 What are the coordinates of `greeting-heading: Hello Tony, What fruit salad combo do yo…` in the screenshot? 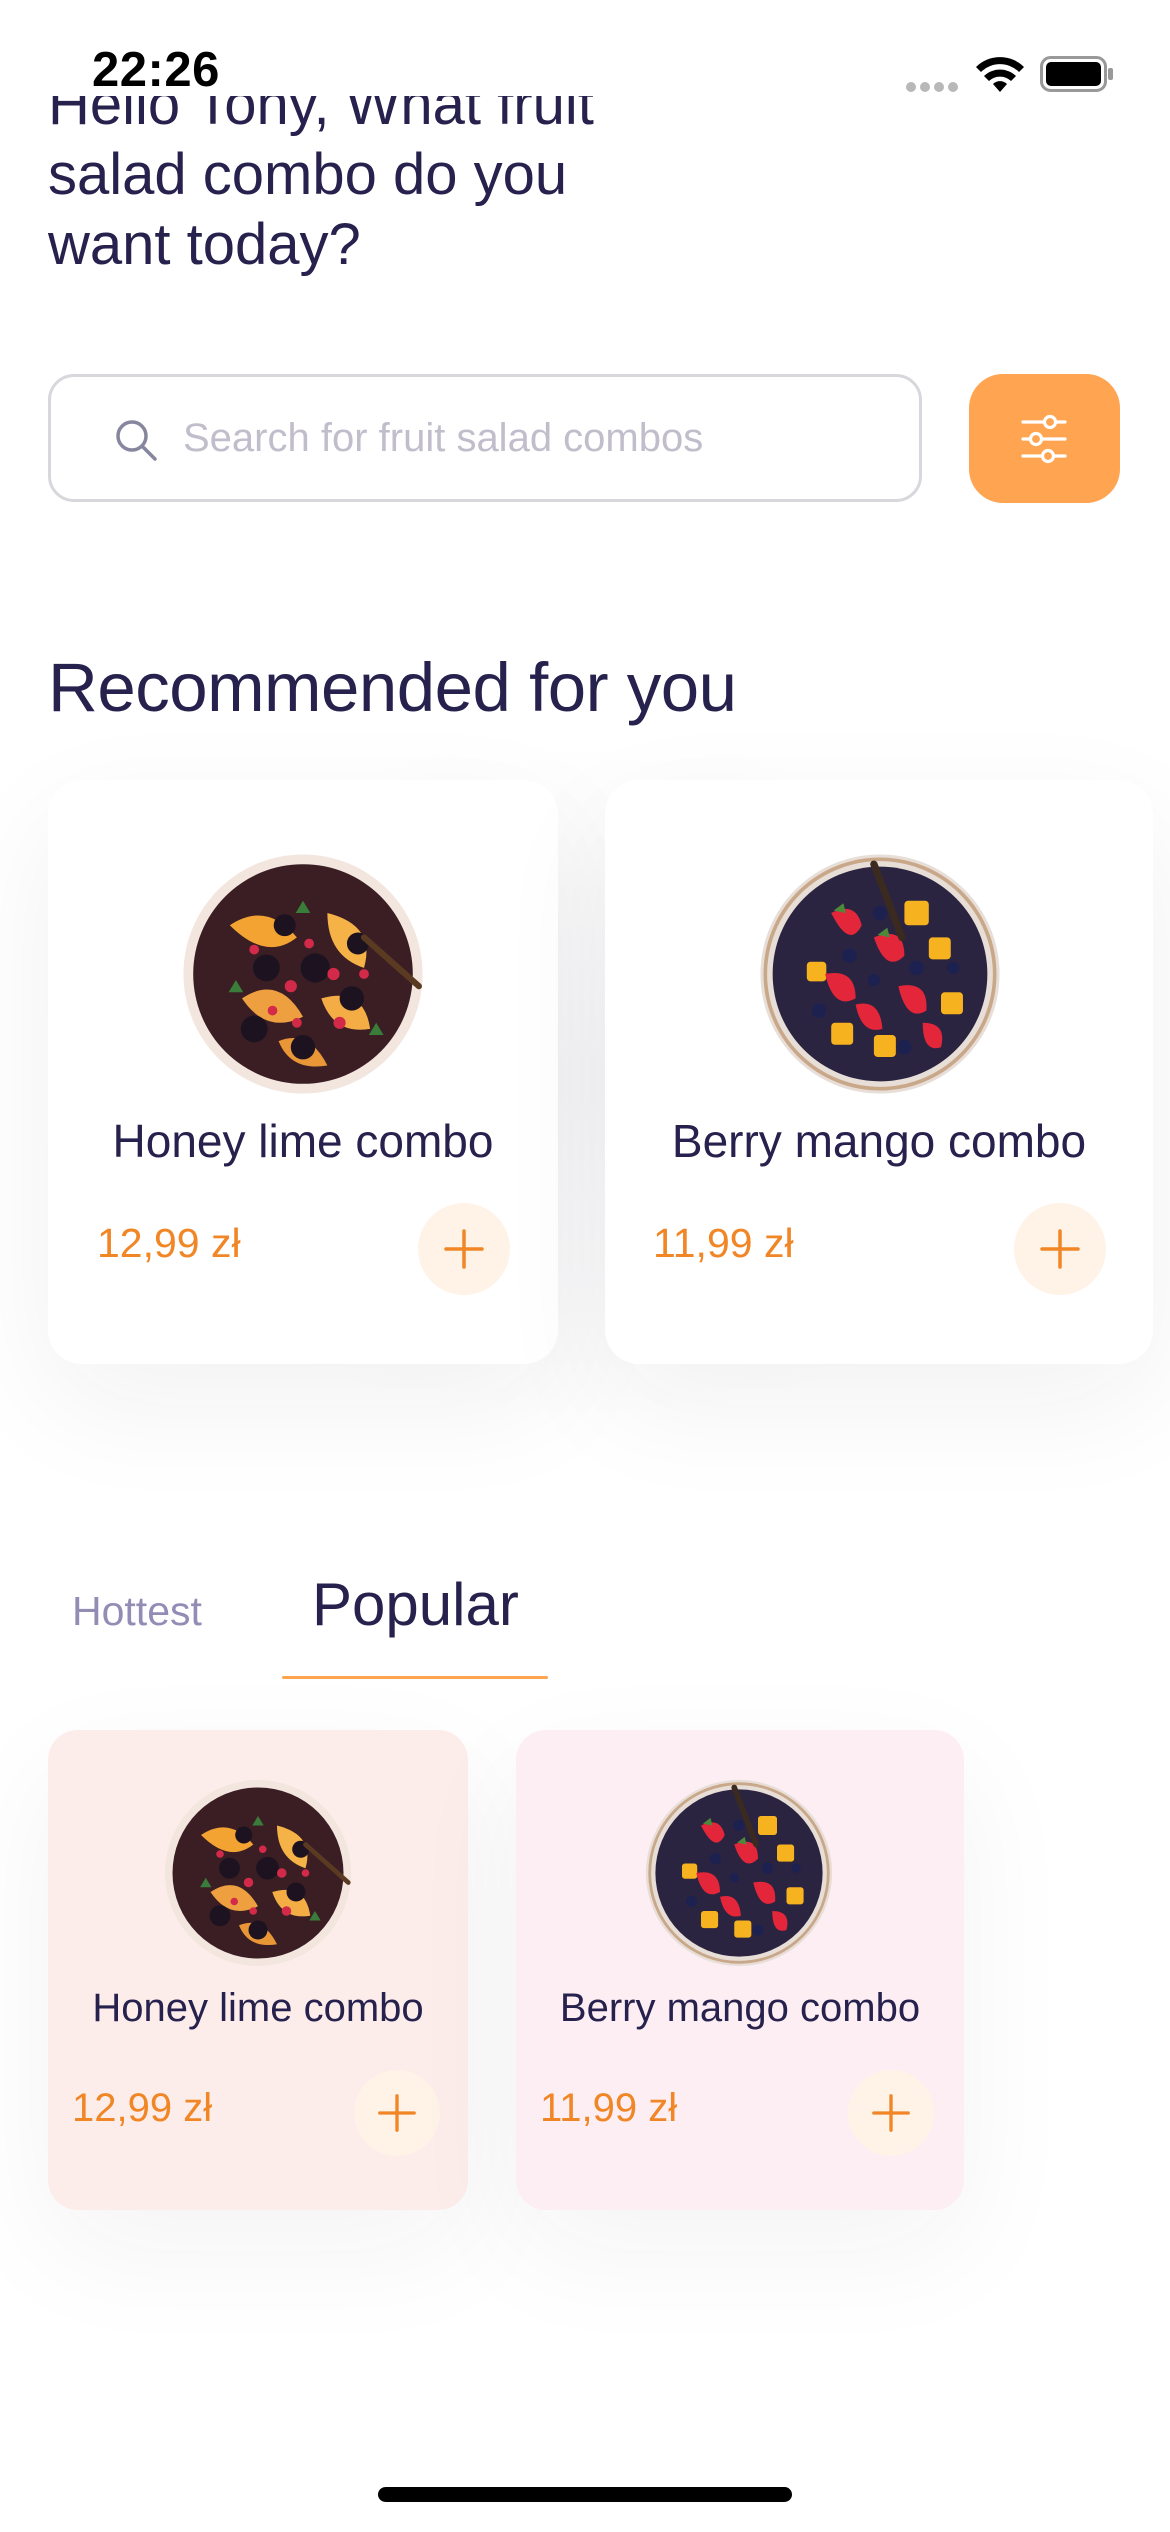 It's located at (368, 201).